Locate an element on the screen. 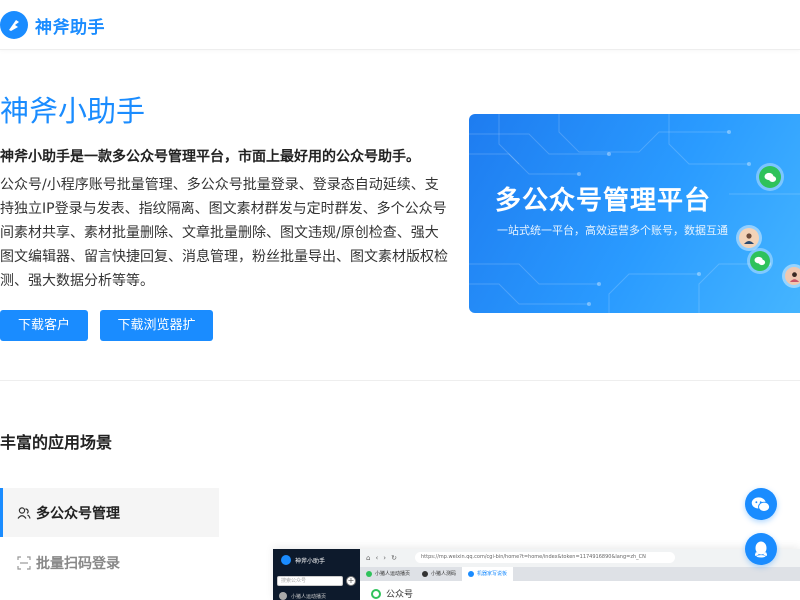 The width and height of the screenshot is (800, 600). qq-contact-button is located at coordinates (761, 549).